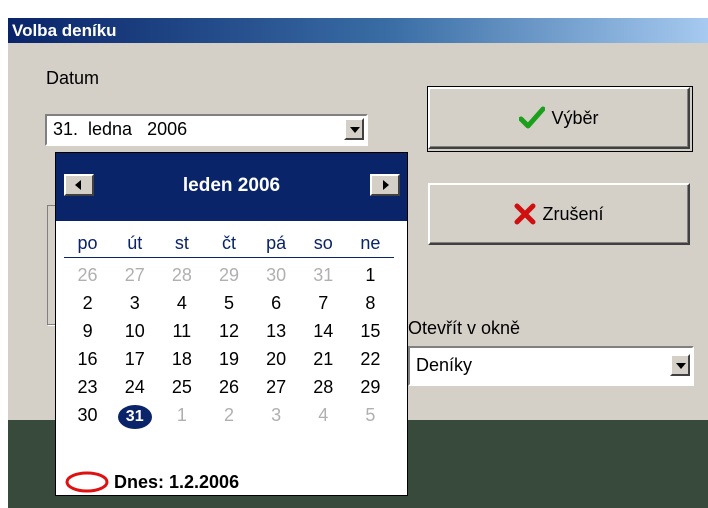  What do you see at coordinates (87, 387) in the screenshot?
I see `calendar-day: 23` at bounding box center [87, 387].